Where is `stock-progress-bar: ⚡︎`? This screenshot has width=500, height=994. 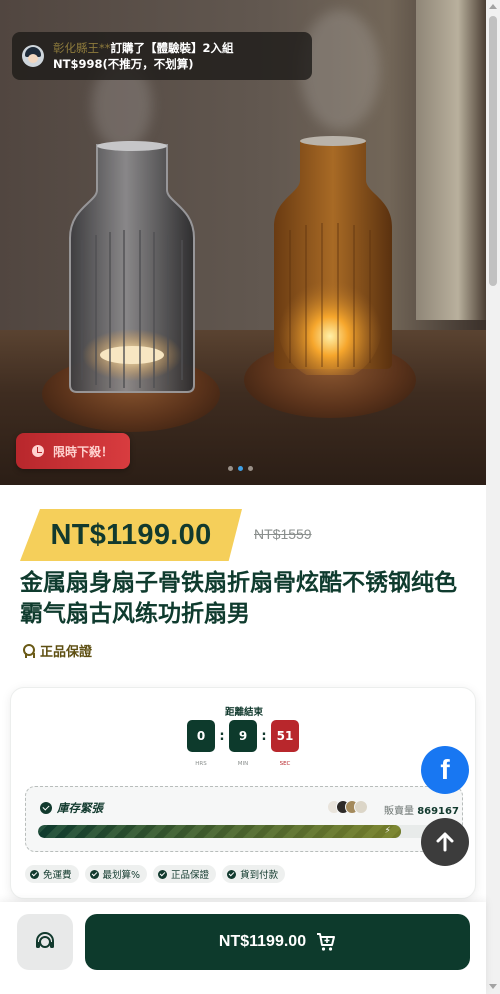
stock-progress-bar: ⚡︎ is located at coordinates (244, 831).